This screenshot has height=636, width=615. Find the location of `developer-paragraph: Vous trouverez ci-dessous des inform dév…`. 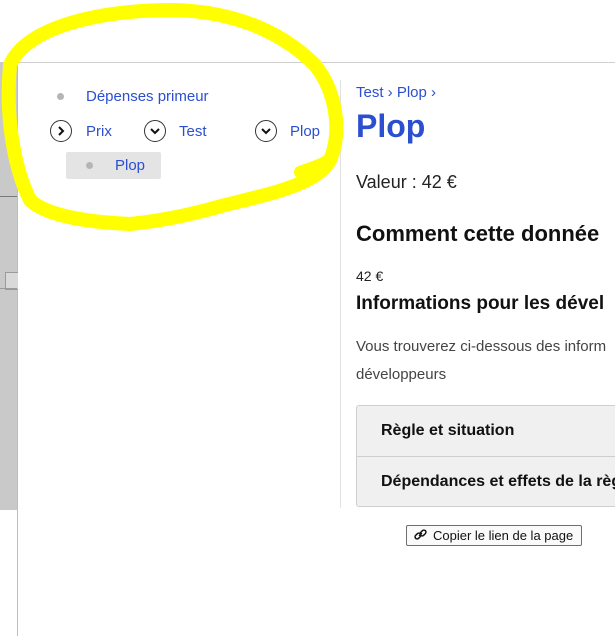

developer-paragraph: Vous trouverez ci-dessous des inform dév… is located at coordinates (481, 360).